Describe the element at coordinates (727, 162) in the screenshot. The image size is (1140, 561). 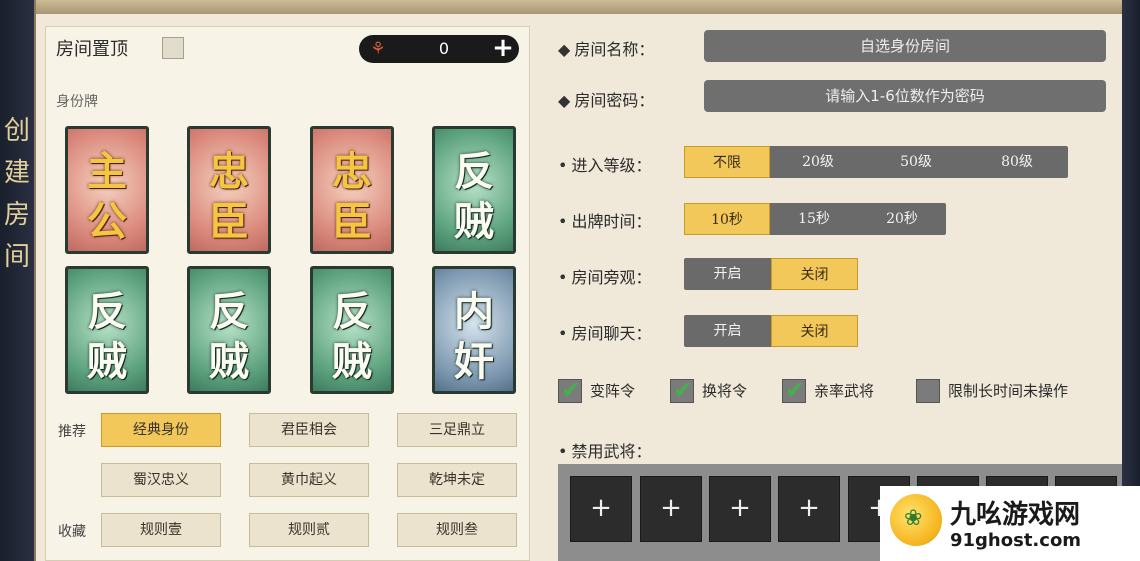
I see `level-option: 不限` at that location.